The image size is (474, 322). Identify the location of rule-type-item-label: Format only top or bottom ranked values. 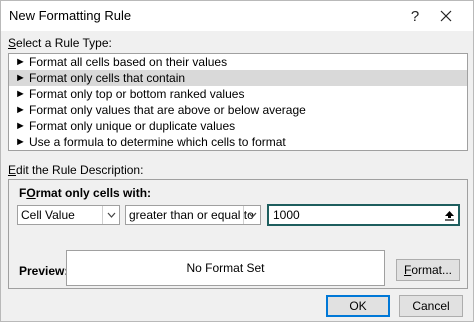
(137, 94).